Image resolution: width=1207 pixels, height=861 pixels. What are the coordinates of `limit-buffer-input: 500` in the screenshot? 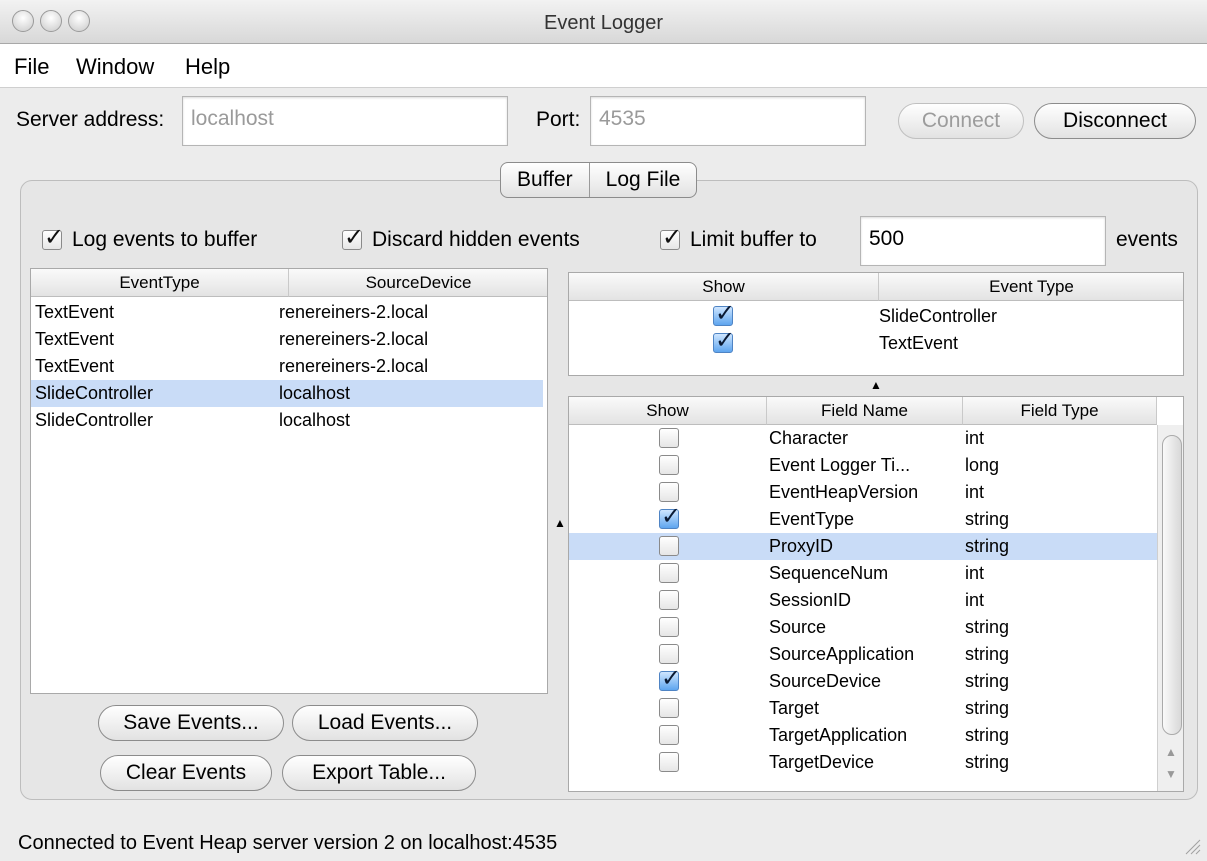 It's located at (983, 241).